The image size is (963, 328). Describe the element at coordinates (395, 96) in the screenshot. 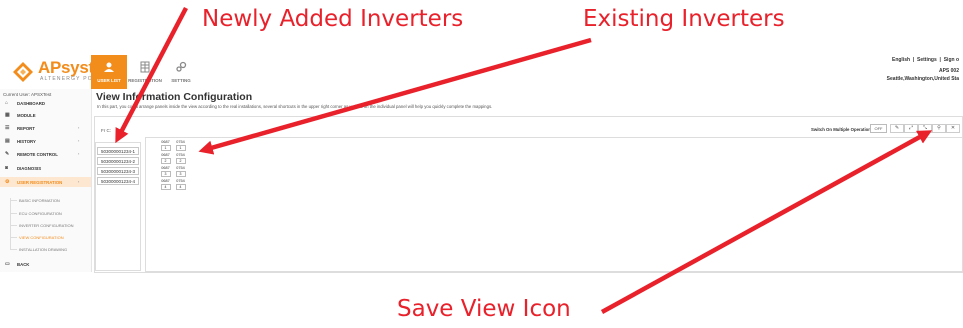

I see `arrow-existing` at that location.